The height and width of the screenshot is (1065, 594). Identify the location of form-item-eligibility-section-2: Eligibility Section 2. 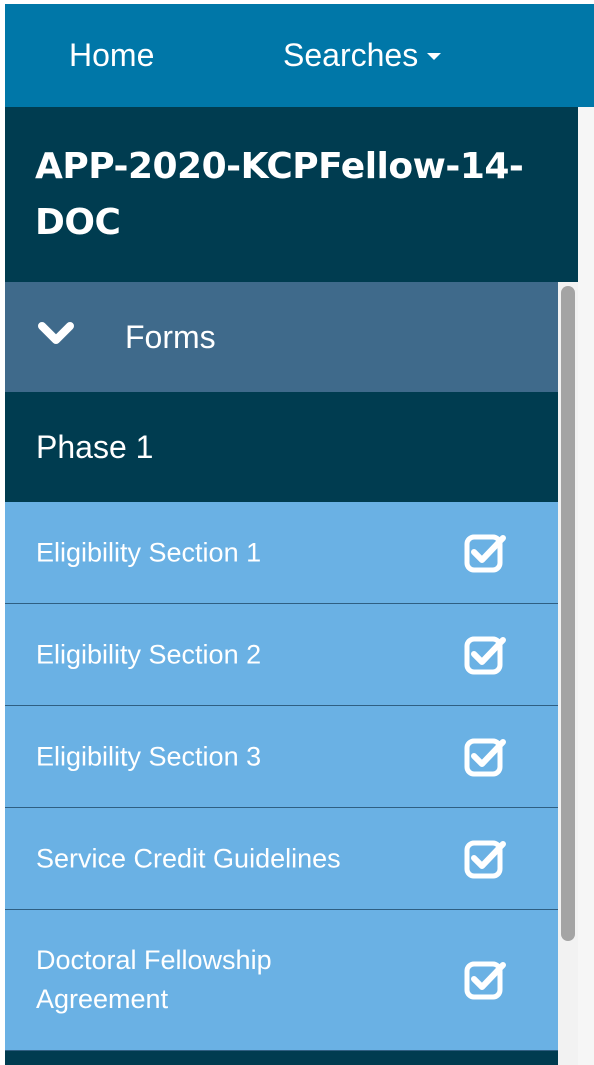
(281, 655).